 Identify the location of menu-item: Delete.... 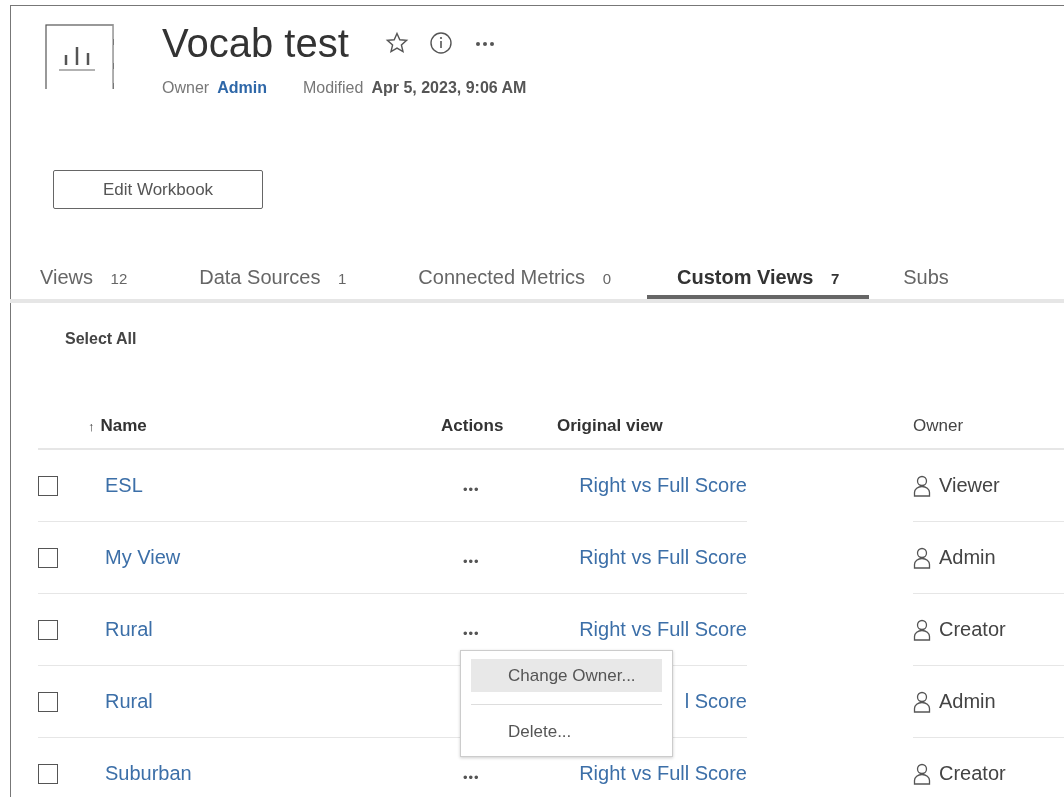
(566, 731).